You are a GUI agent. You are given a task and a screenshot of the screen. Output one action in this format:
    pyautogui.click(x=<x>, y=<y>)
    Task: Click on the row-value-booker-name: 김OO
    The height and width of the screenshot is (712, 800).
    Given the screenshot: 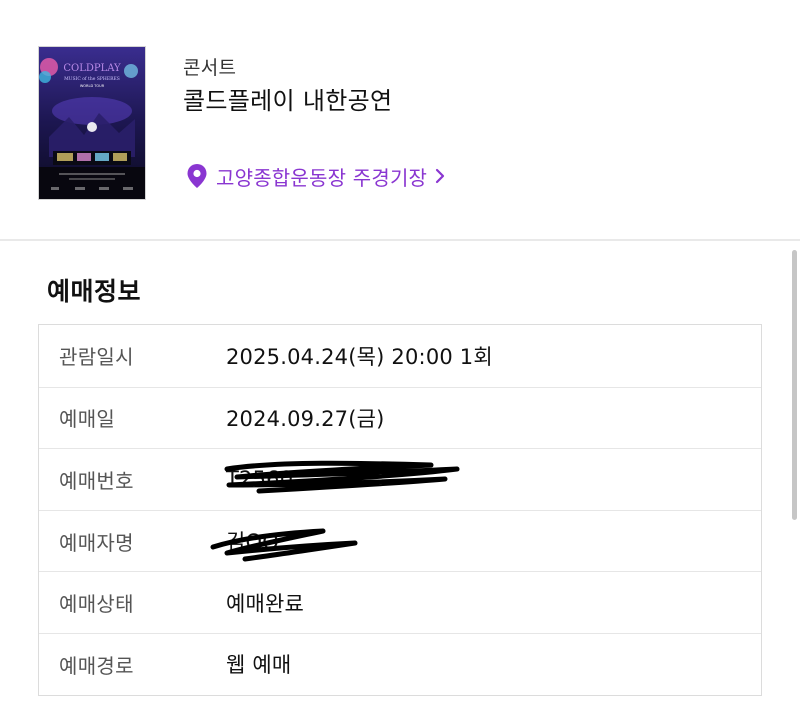 What is the action you would take?
    pyautogui.click(x=252, y=542)
    